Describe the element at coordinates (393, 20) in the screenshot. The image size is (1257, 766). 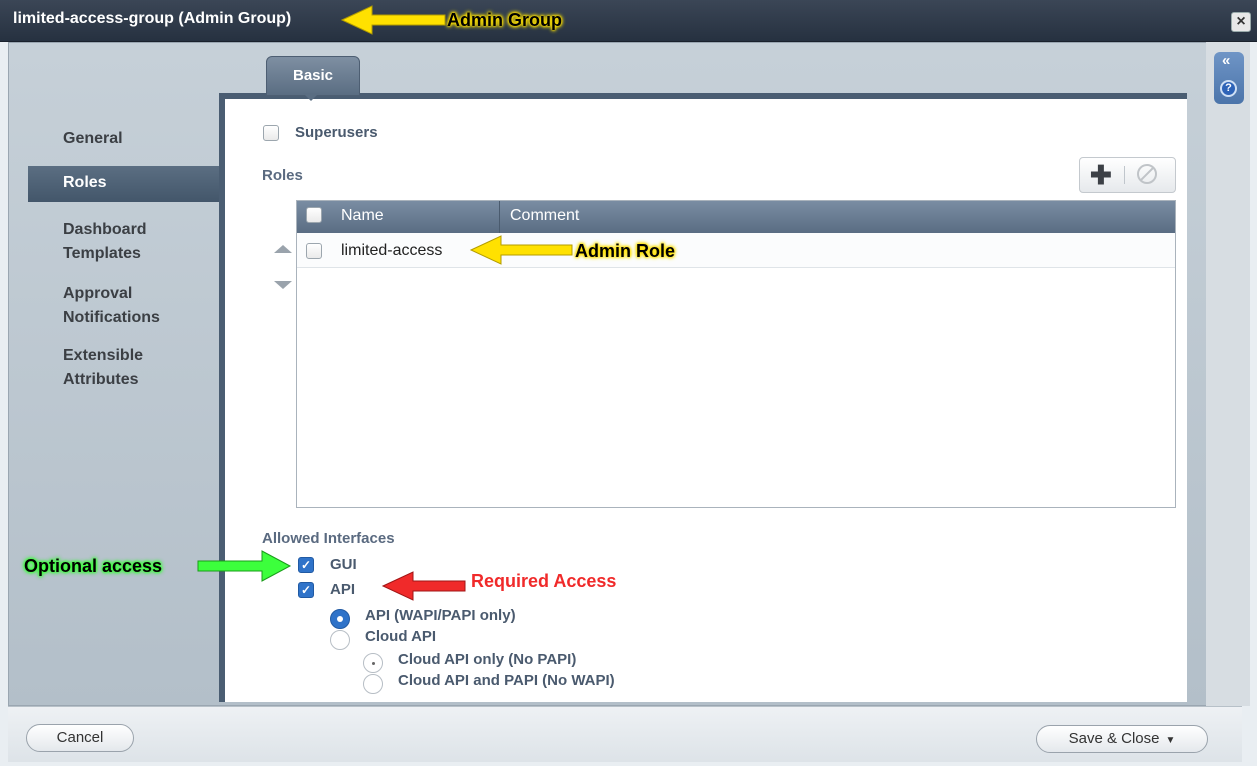
I see `admin-group-arrow` at that location.